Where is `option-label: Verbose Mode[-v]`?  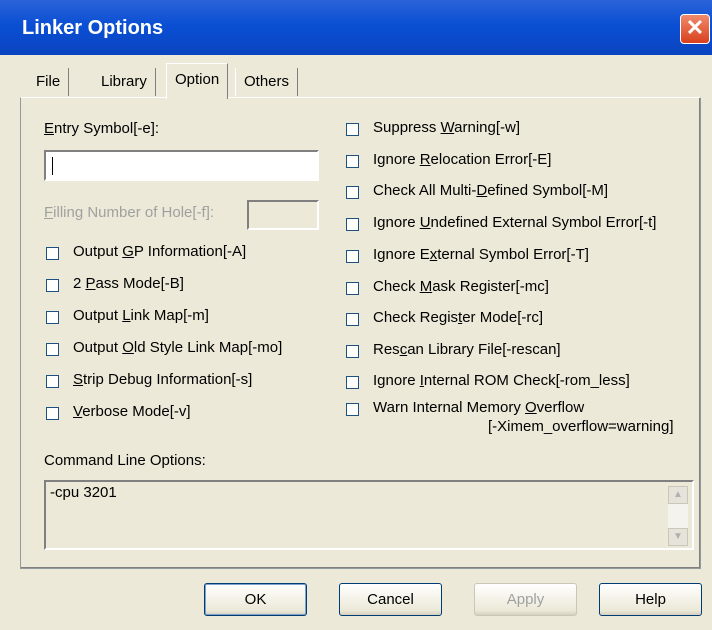
option-label: Verbose Mode[-v] is located at coordinates (132, 411).